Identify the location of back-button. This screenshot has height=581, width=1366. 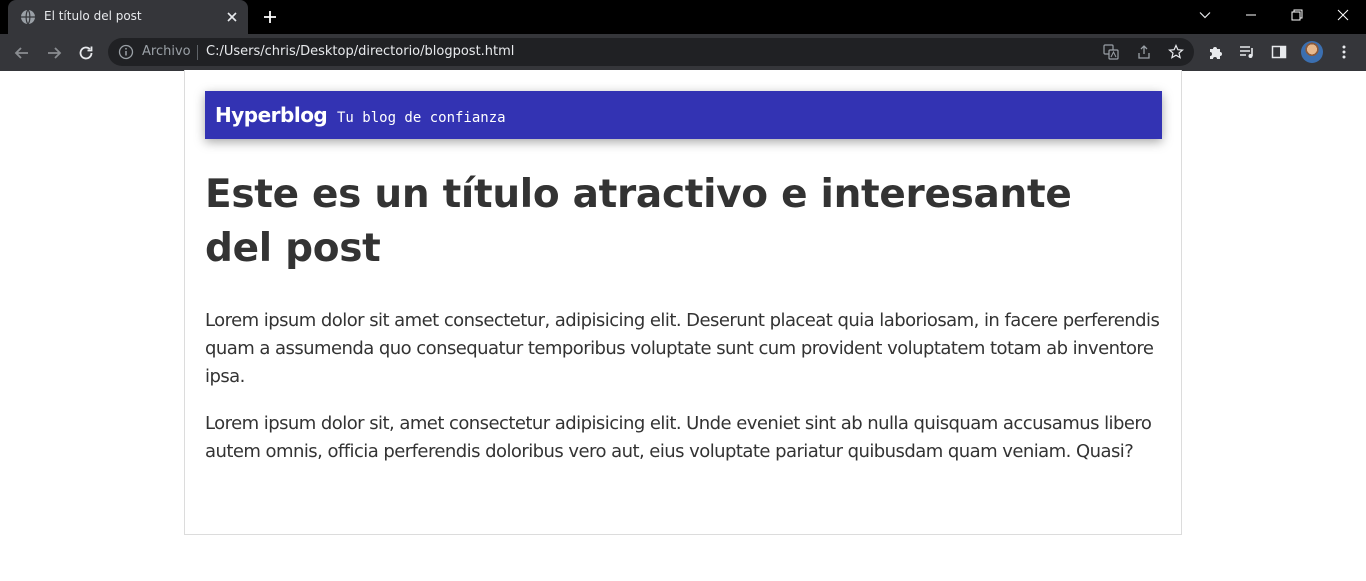
(22, 53).